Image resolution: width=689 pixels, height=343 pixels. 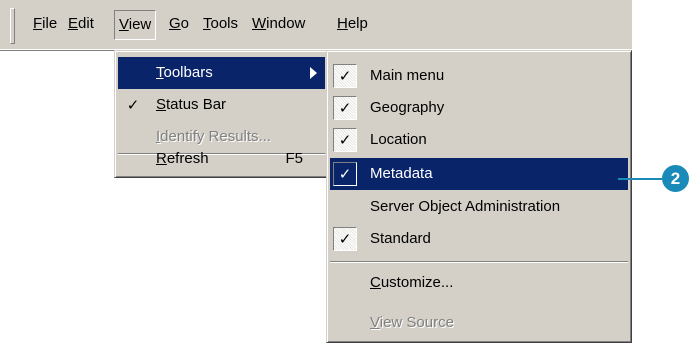 What do you see at coordinates (479, 323) in the screenshot?
I see `menu-item-view-source: View Source` at bounding box center [479, 323].